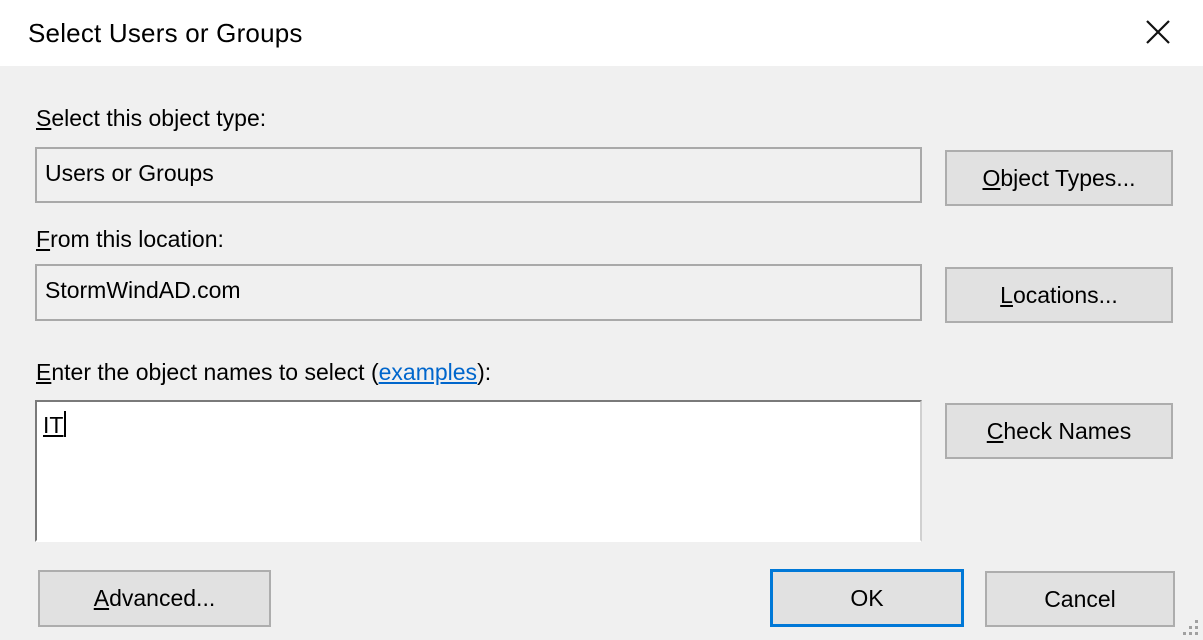 The width and height of the screenshot is (1203, 640). Describe the element at coordinates (1080, 599) in the screenshot. I see `cancel-button: Cancel` at that location.